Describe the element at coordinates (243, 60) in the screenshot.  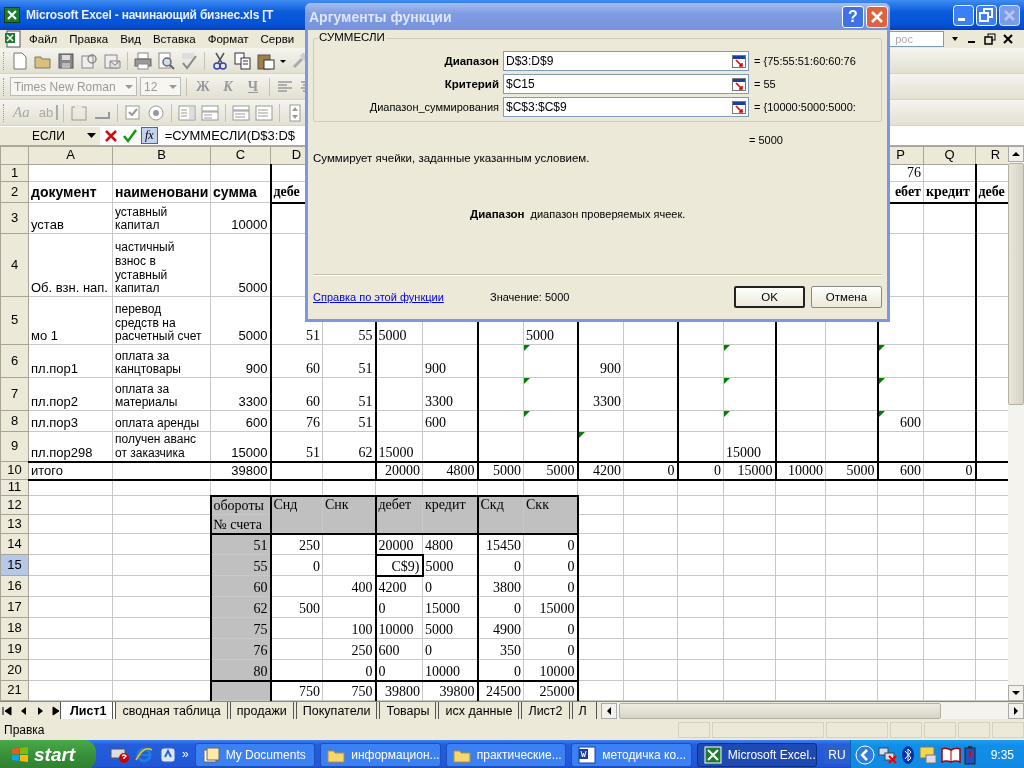
I see `copy-icon` at that location.